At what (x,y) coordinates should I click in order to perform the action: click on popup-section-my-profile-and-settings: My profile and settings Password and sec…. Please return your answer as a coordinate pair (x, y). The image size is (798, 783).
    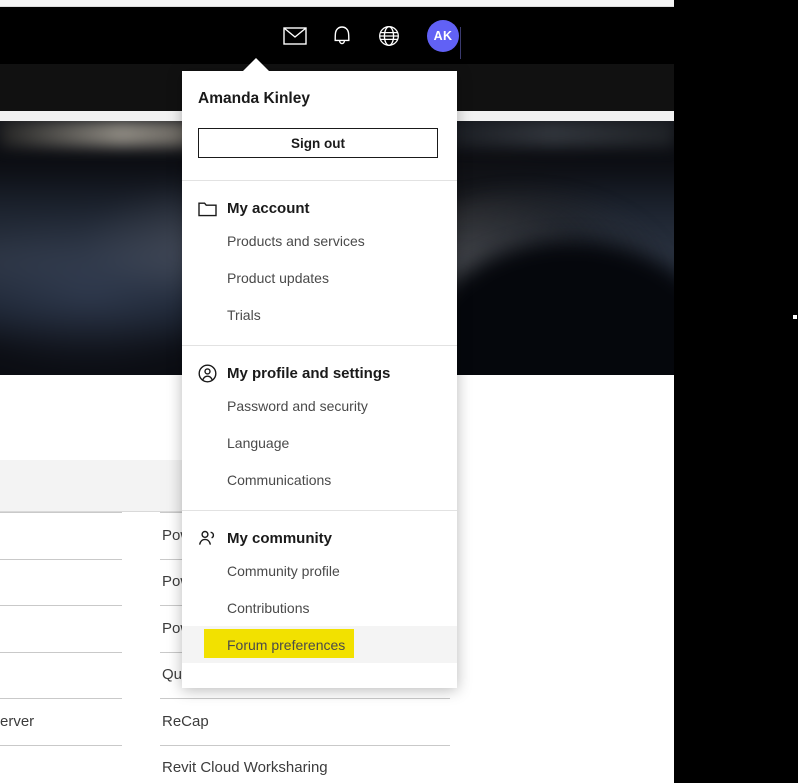
    Looking at the image, I should click on (319, 428).